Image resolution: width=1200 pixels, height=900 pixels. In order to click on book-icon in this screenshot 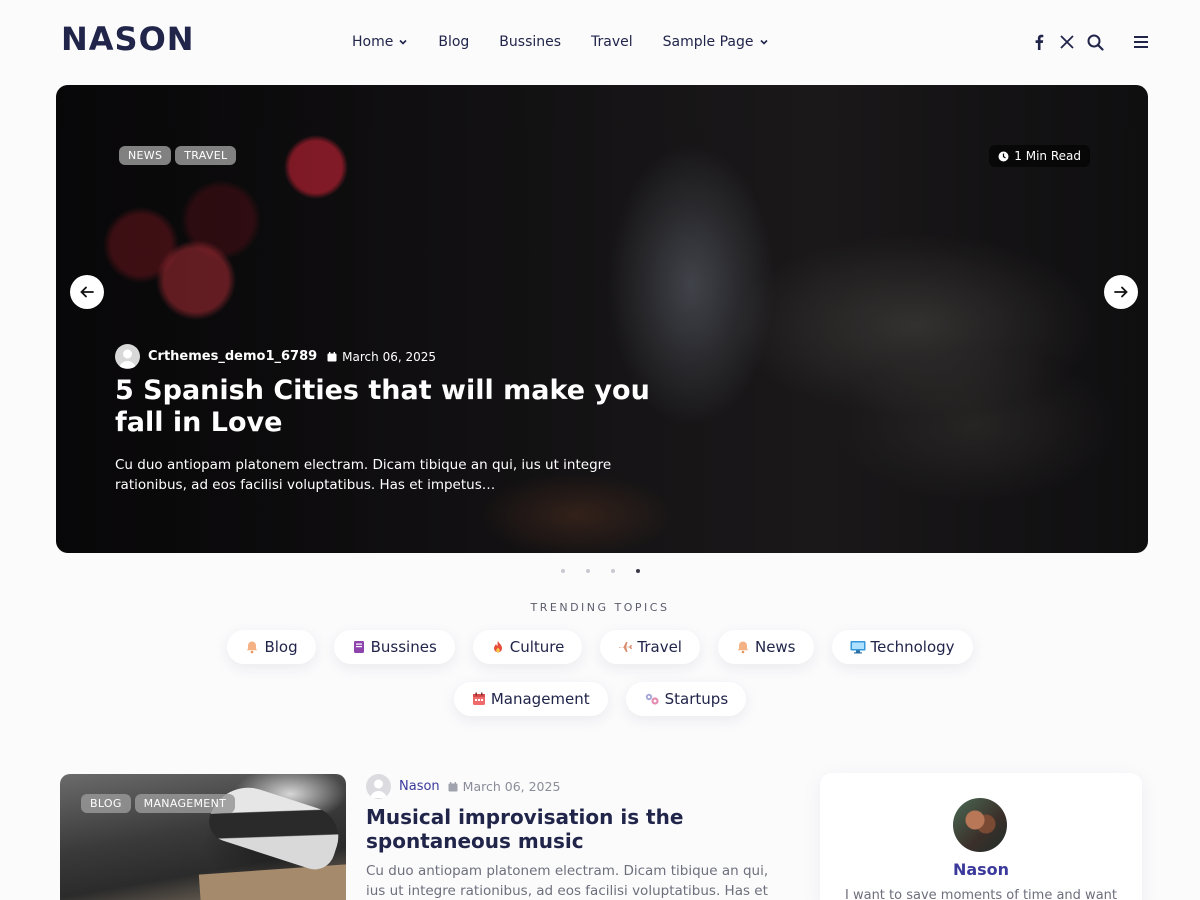, I will do `click(358, 647)`.